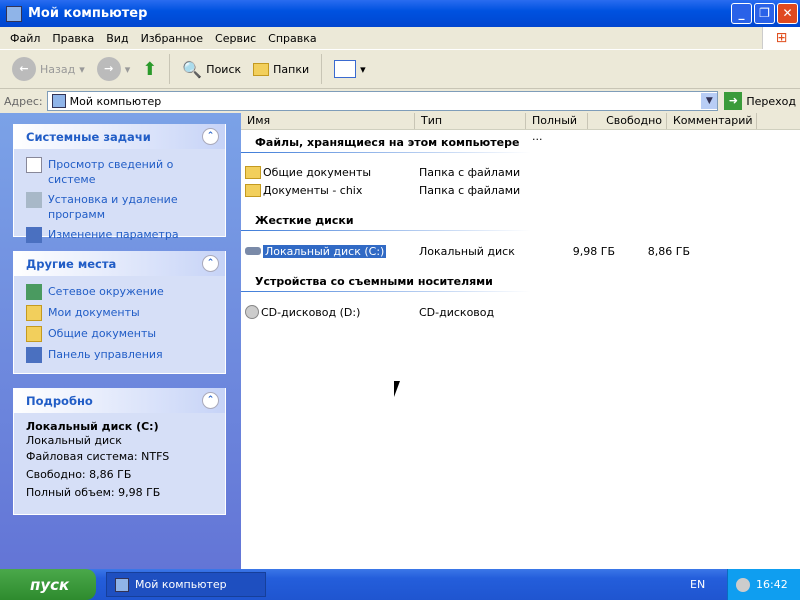 The image size is (800, 600). What do you see at coordinates (120, 207) in the screenshot?
I see `add-remove-programs-link: Установка и удаление программ` at bounding box center [120, 207].